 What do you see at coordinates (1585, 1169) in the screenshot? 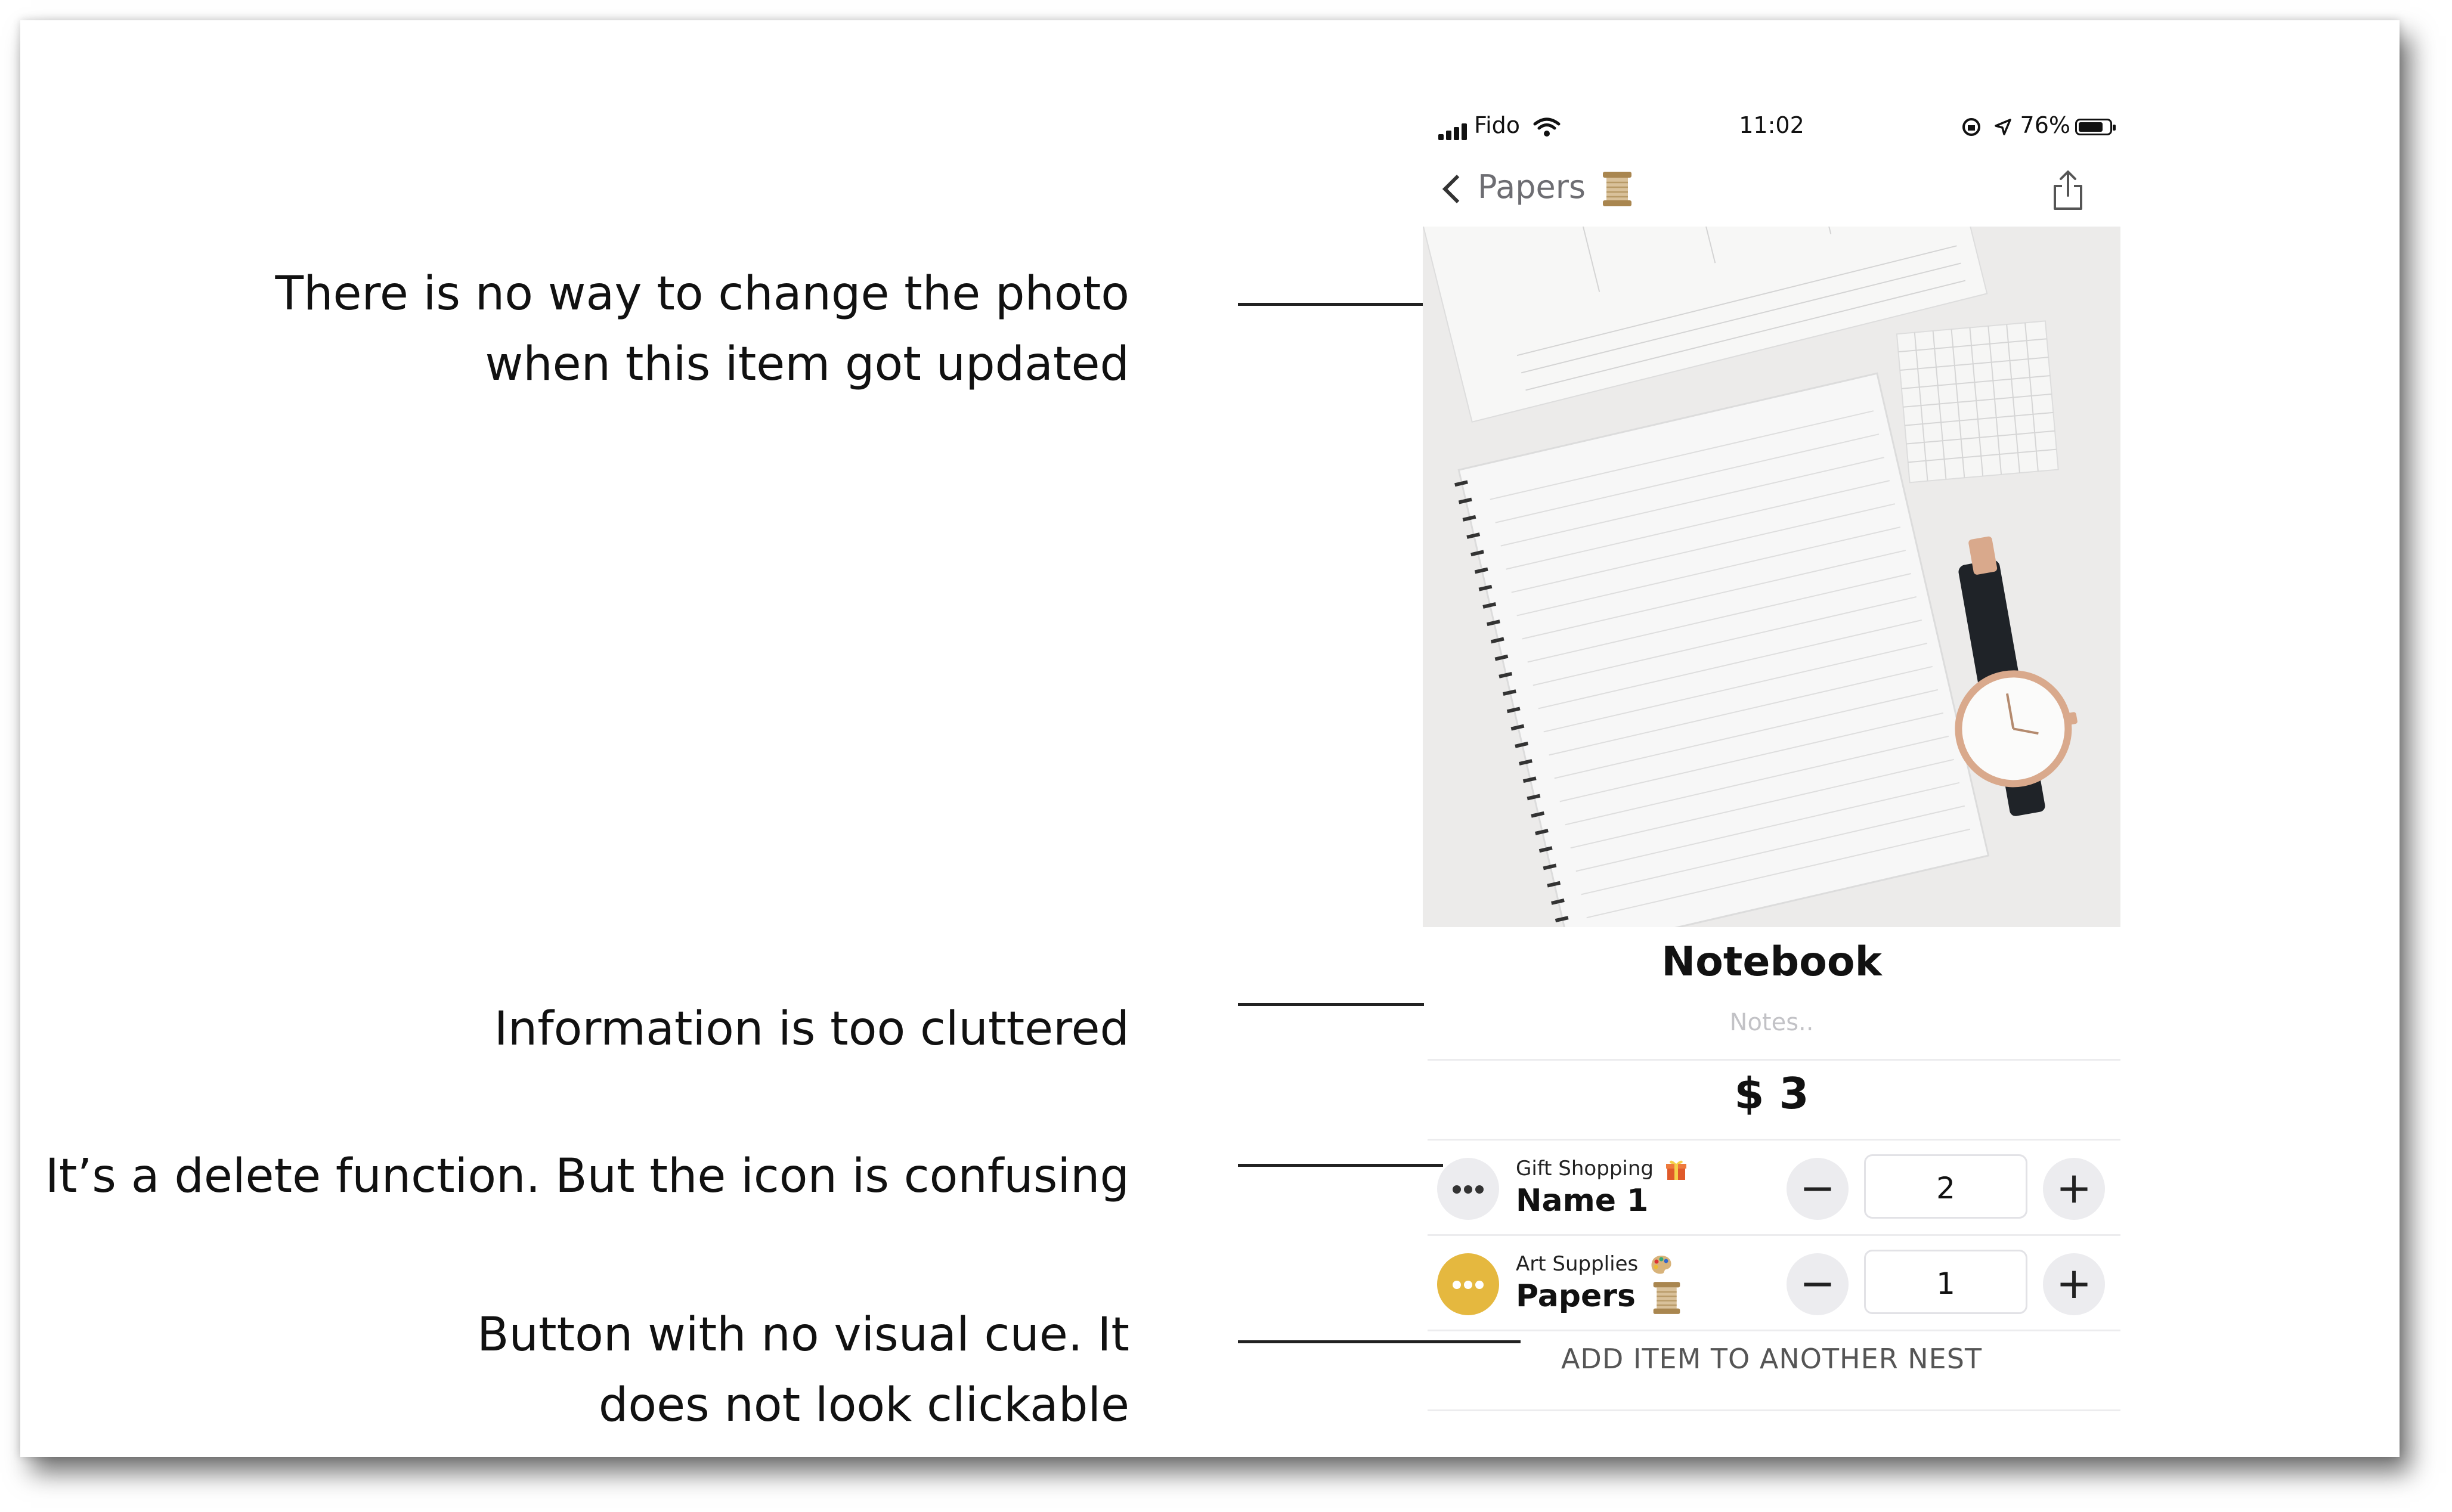
I see `nest-category-label: Gift Shopping` at bounding box center [1585, 1169].